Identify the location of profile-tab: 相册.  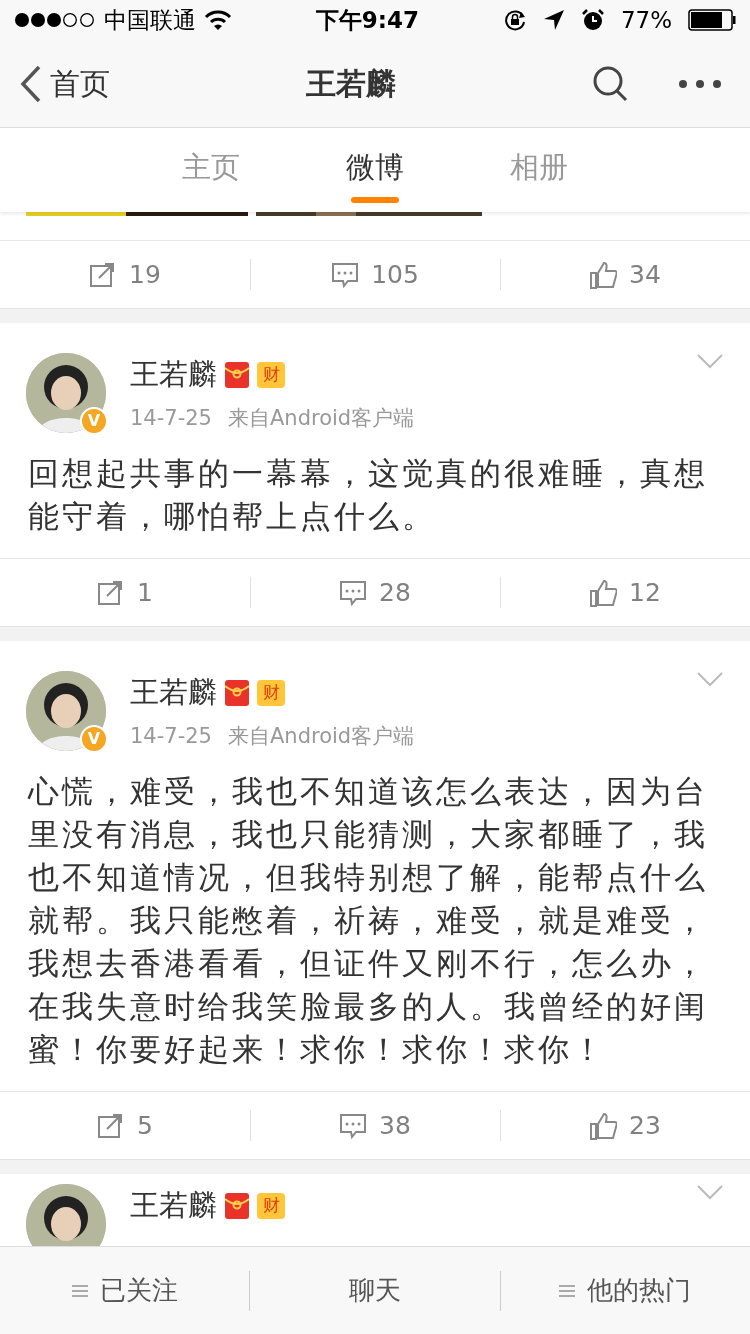
(539, 170).